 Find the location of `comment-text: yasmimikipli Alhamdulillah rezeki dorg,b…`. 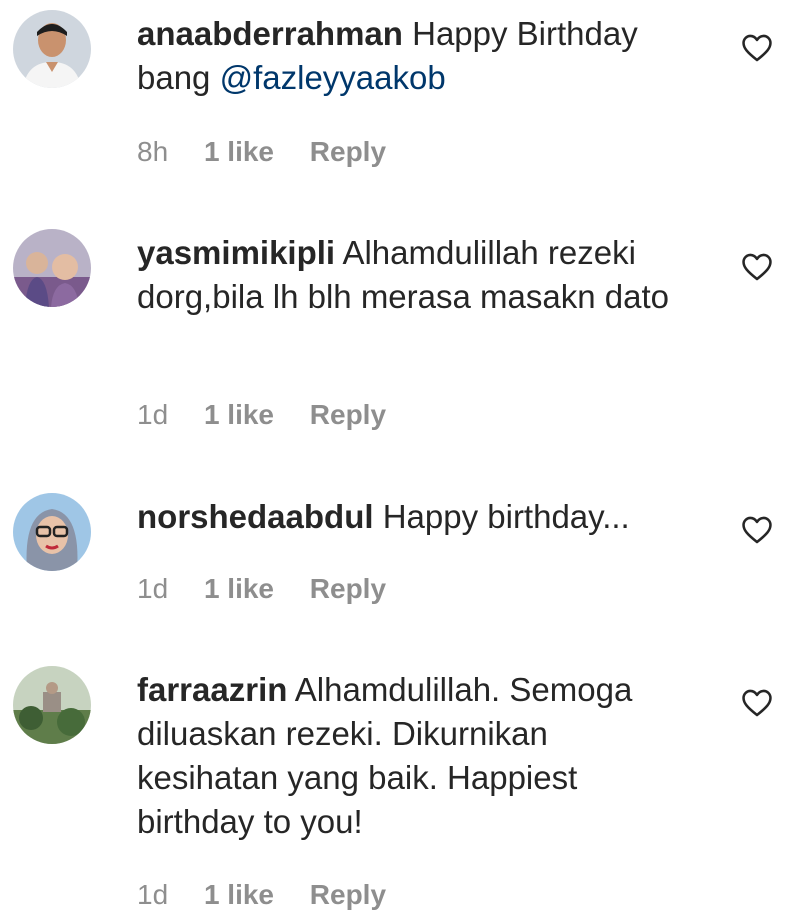

comment-text: yasmimikipli Alhamdulillah rezeki dorg,b… is located at coordinates (417, 275).